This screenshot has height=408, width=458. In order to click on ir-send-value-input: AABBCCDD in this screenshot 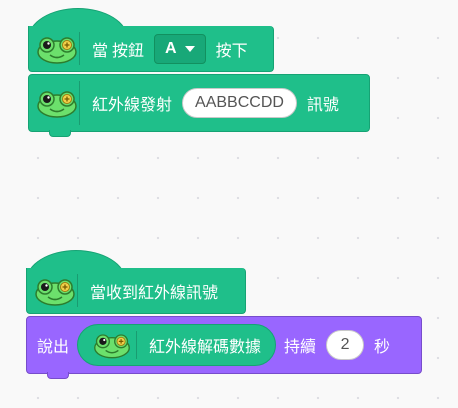, I will do `click(239, 103)`.